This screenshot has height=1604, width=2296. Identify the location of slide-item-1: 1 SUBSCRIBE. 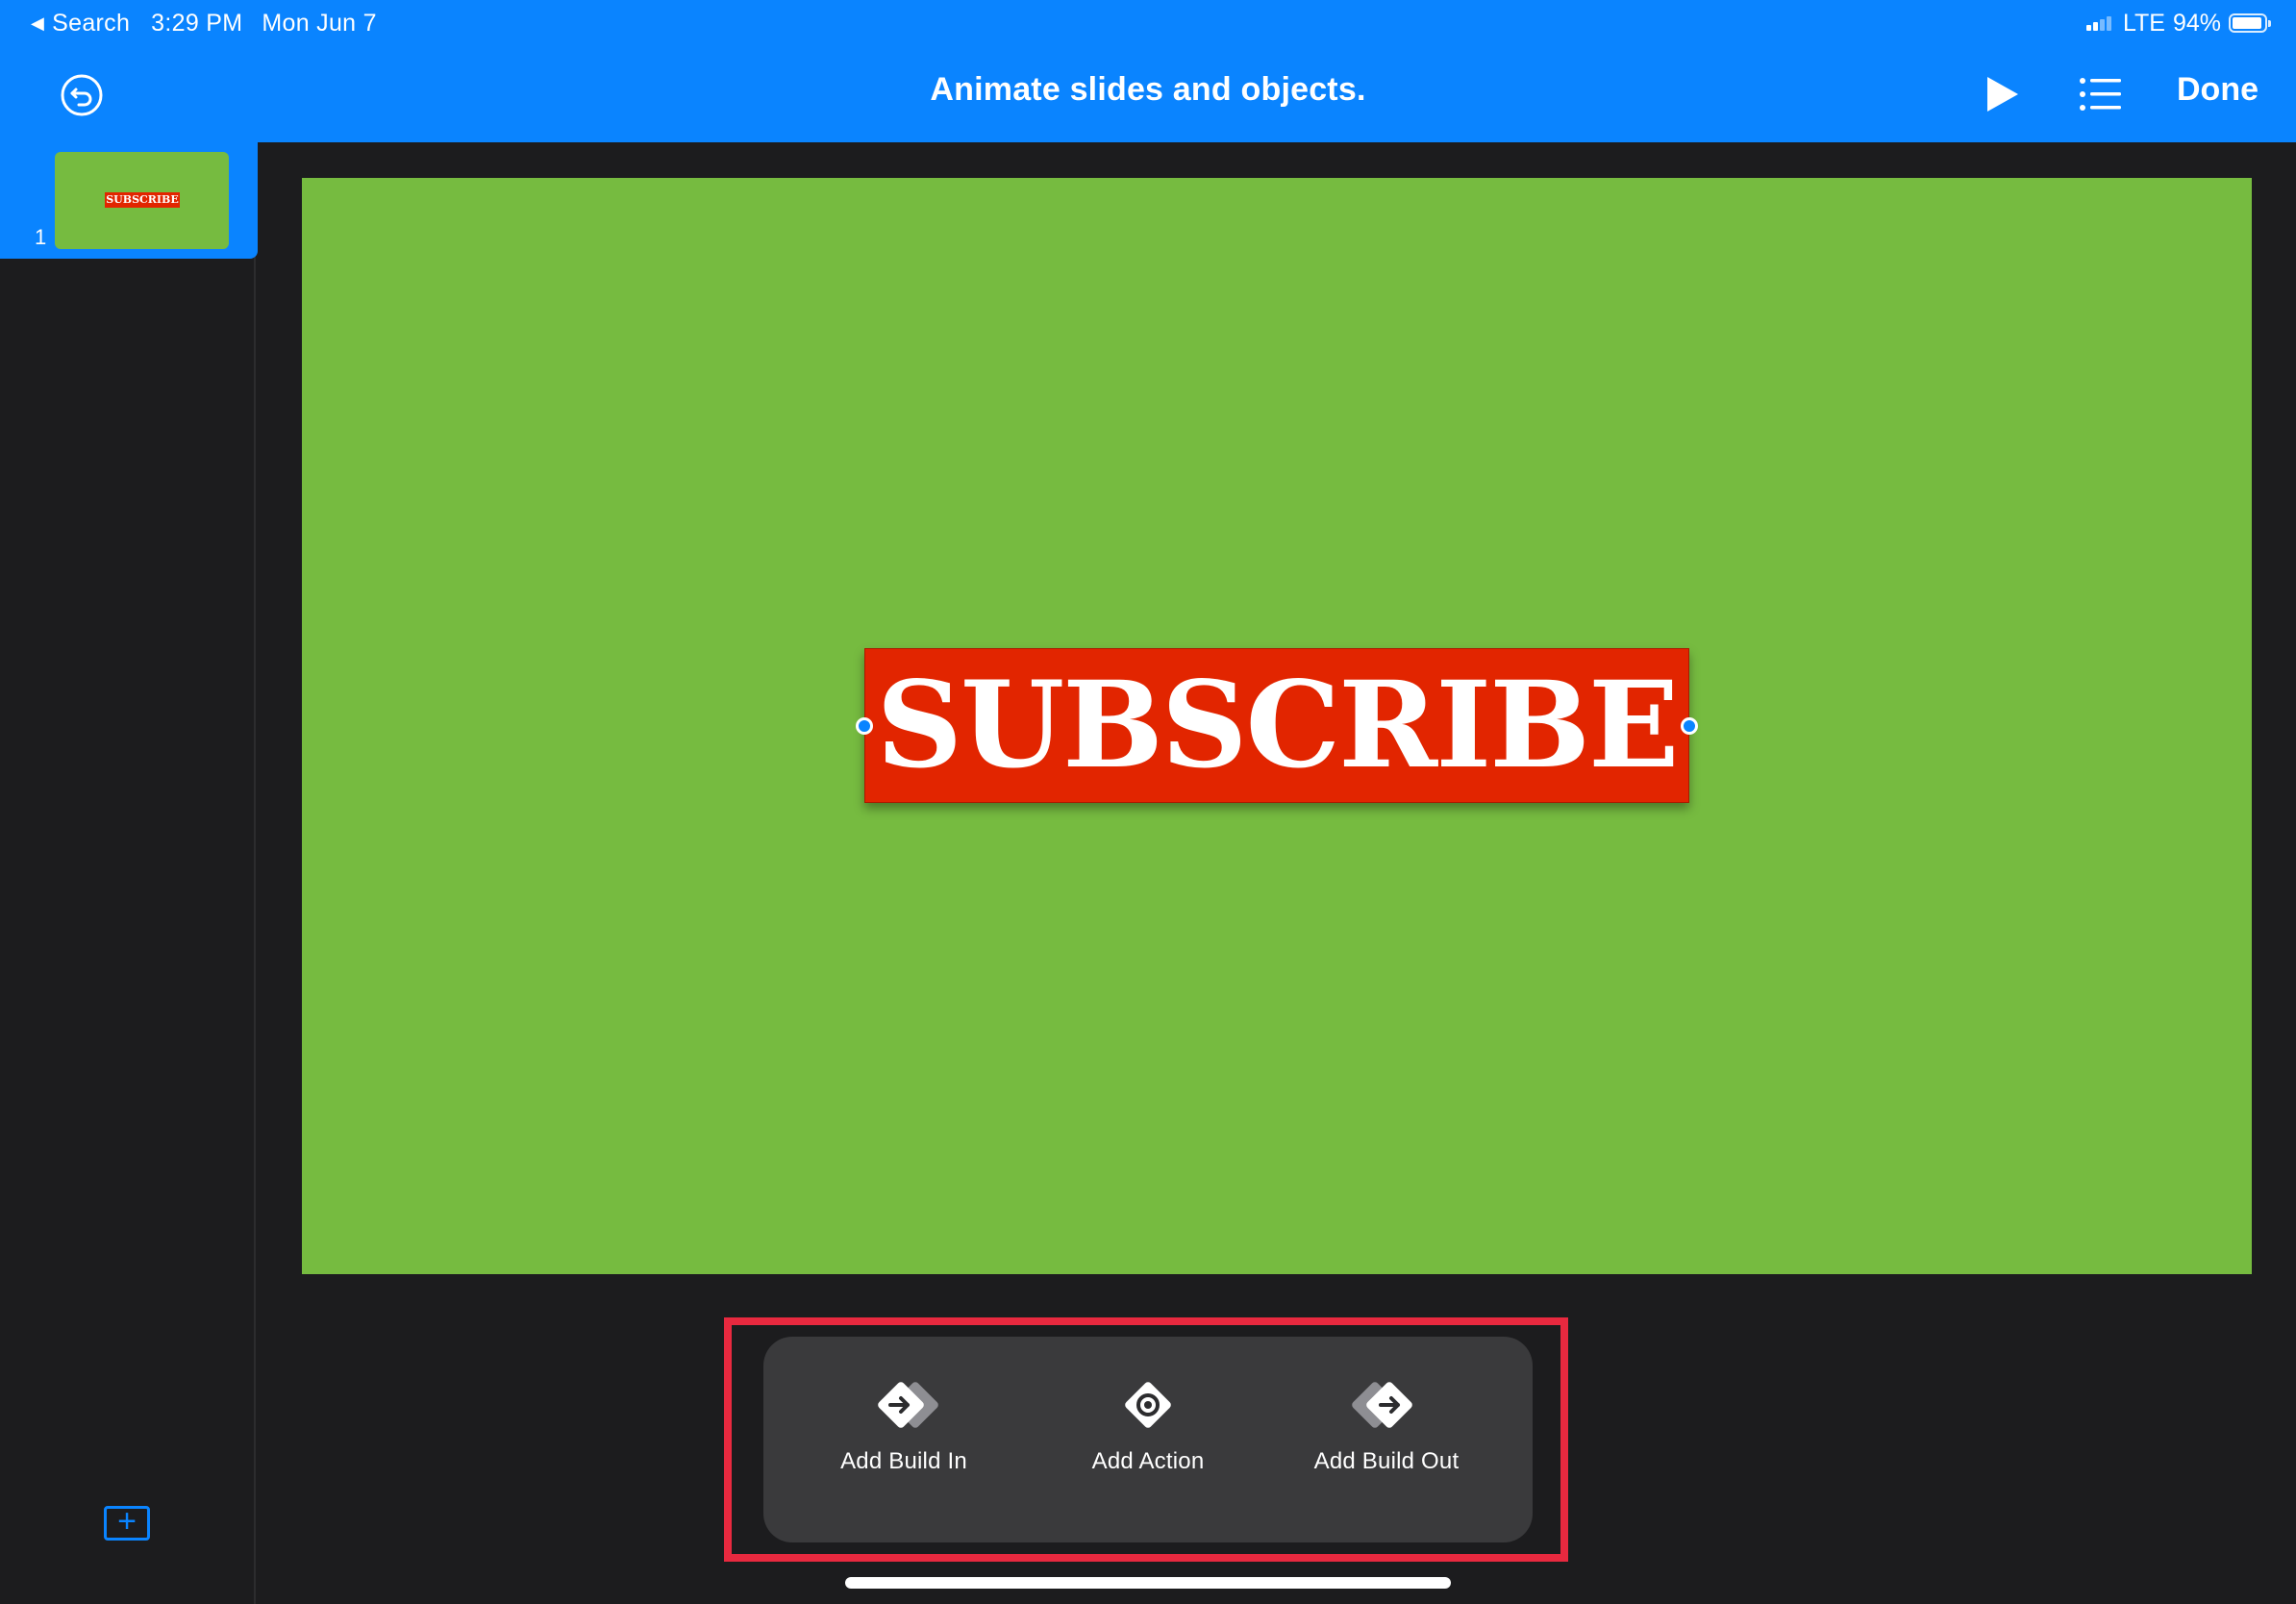
(129, 200).